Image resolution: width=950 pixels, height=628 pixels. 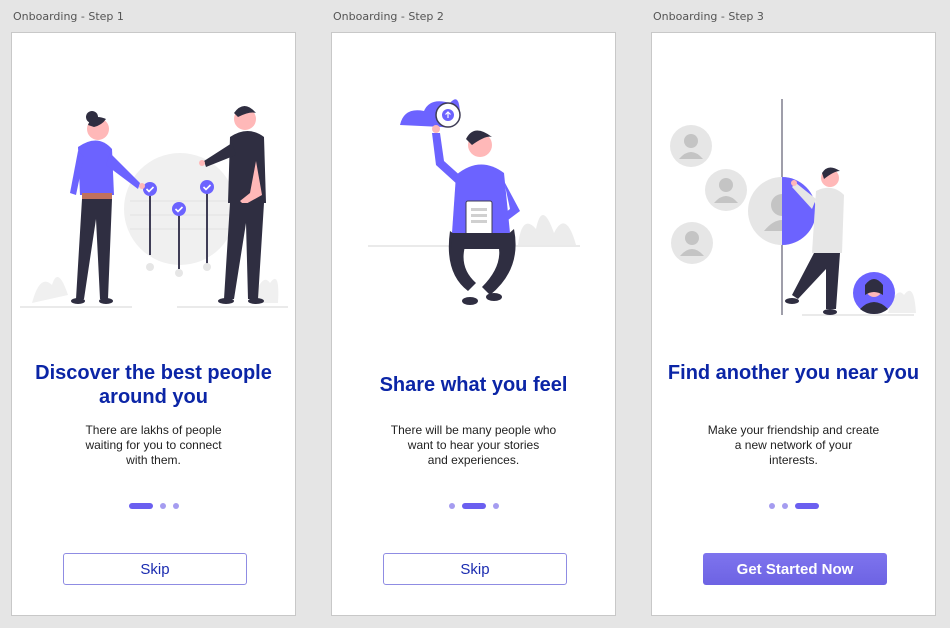 What do you see at coordinates (388, 16) in the screenshot?
I see `frame-label-step-2: Onboarding - Step 2` at bounding box center [388, 16].